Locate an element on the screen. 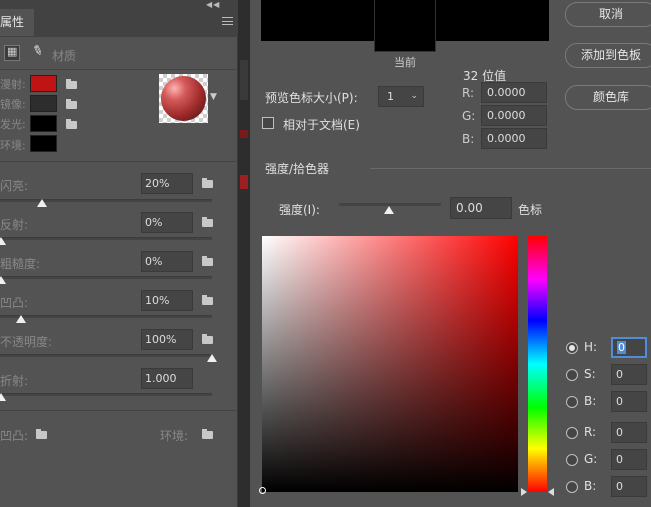  opacity-label: 不透明度: is located at coordinates (26, 342).